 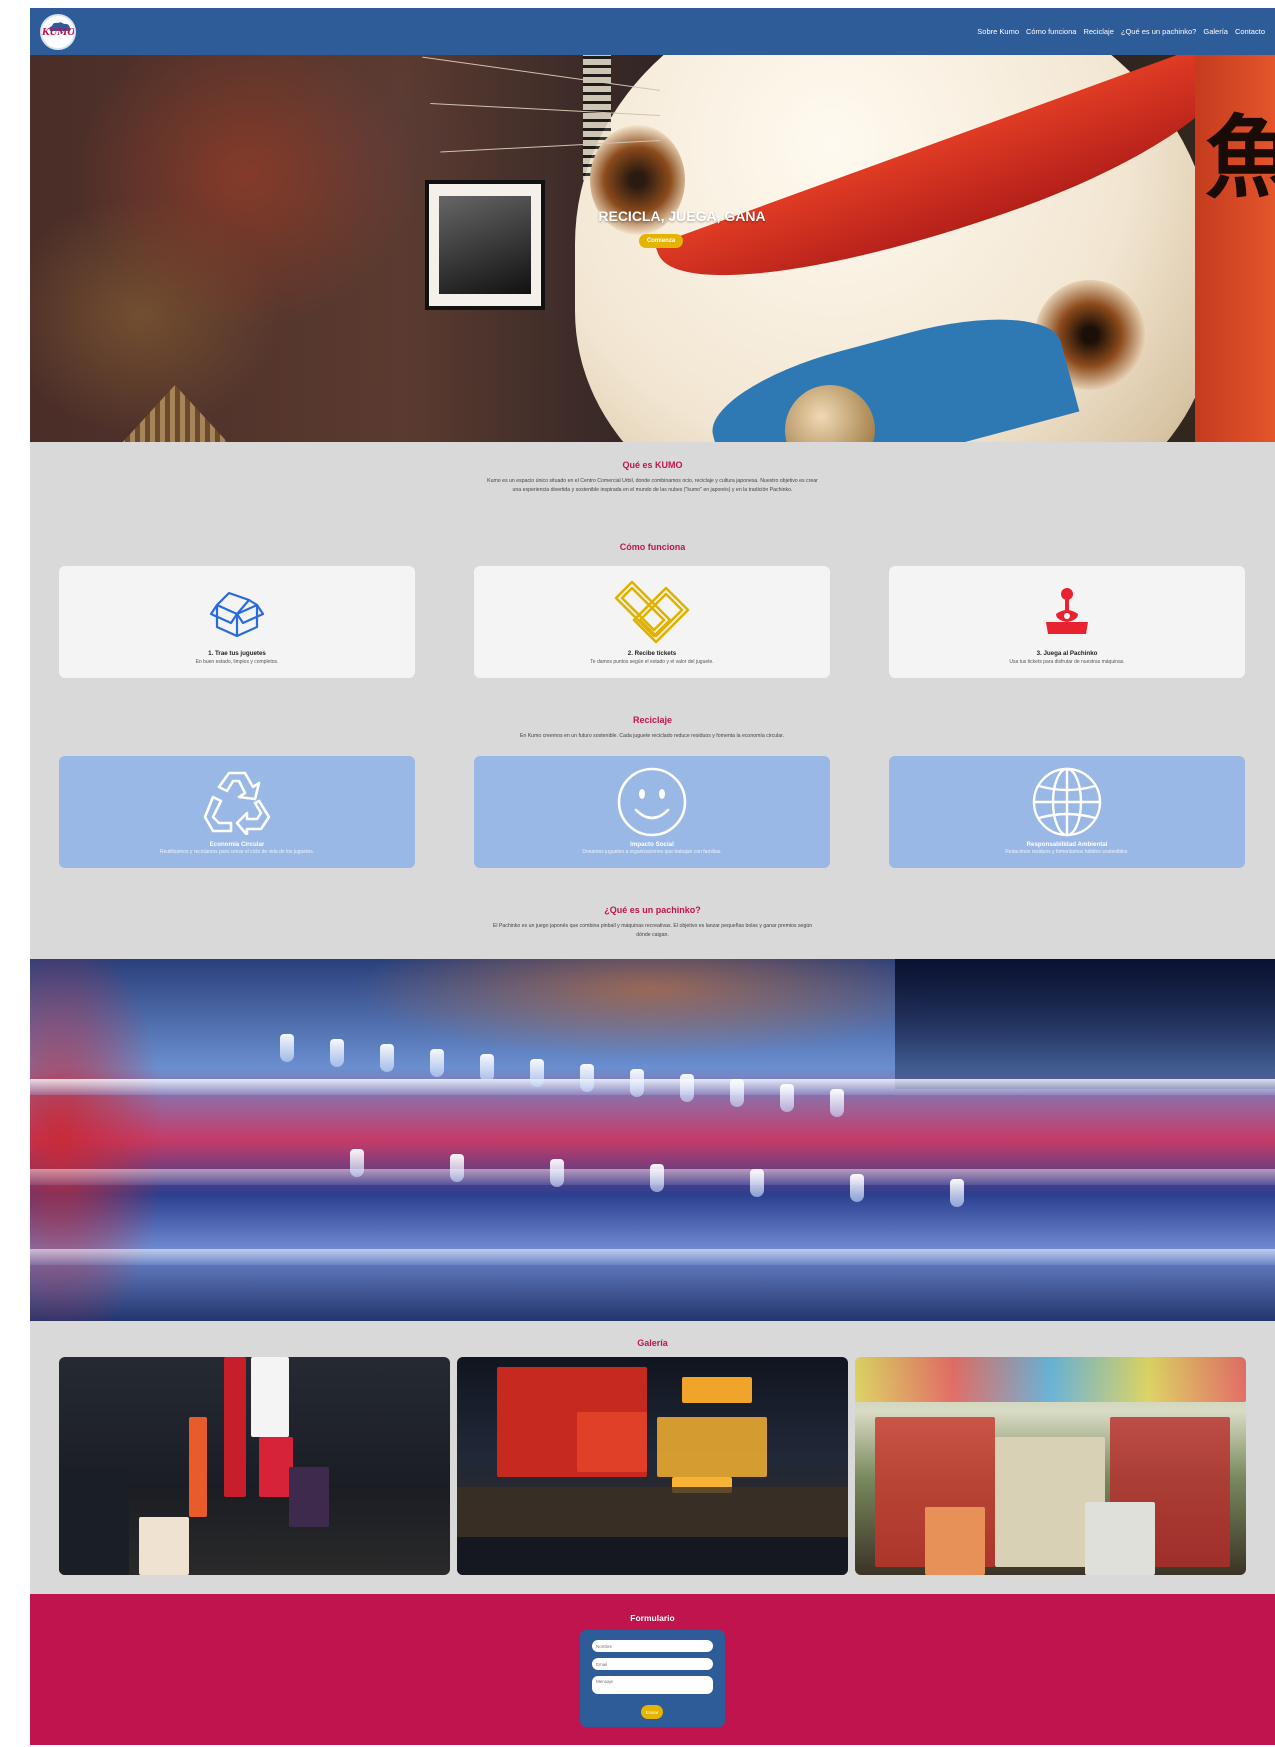 I want to click on tickets-icon, so click(x=652, y=612).